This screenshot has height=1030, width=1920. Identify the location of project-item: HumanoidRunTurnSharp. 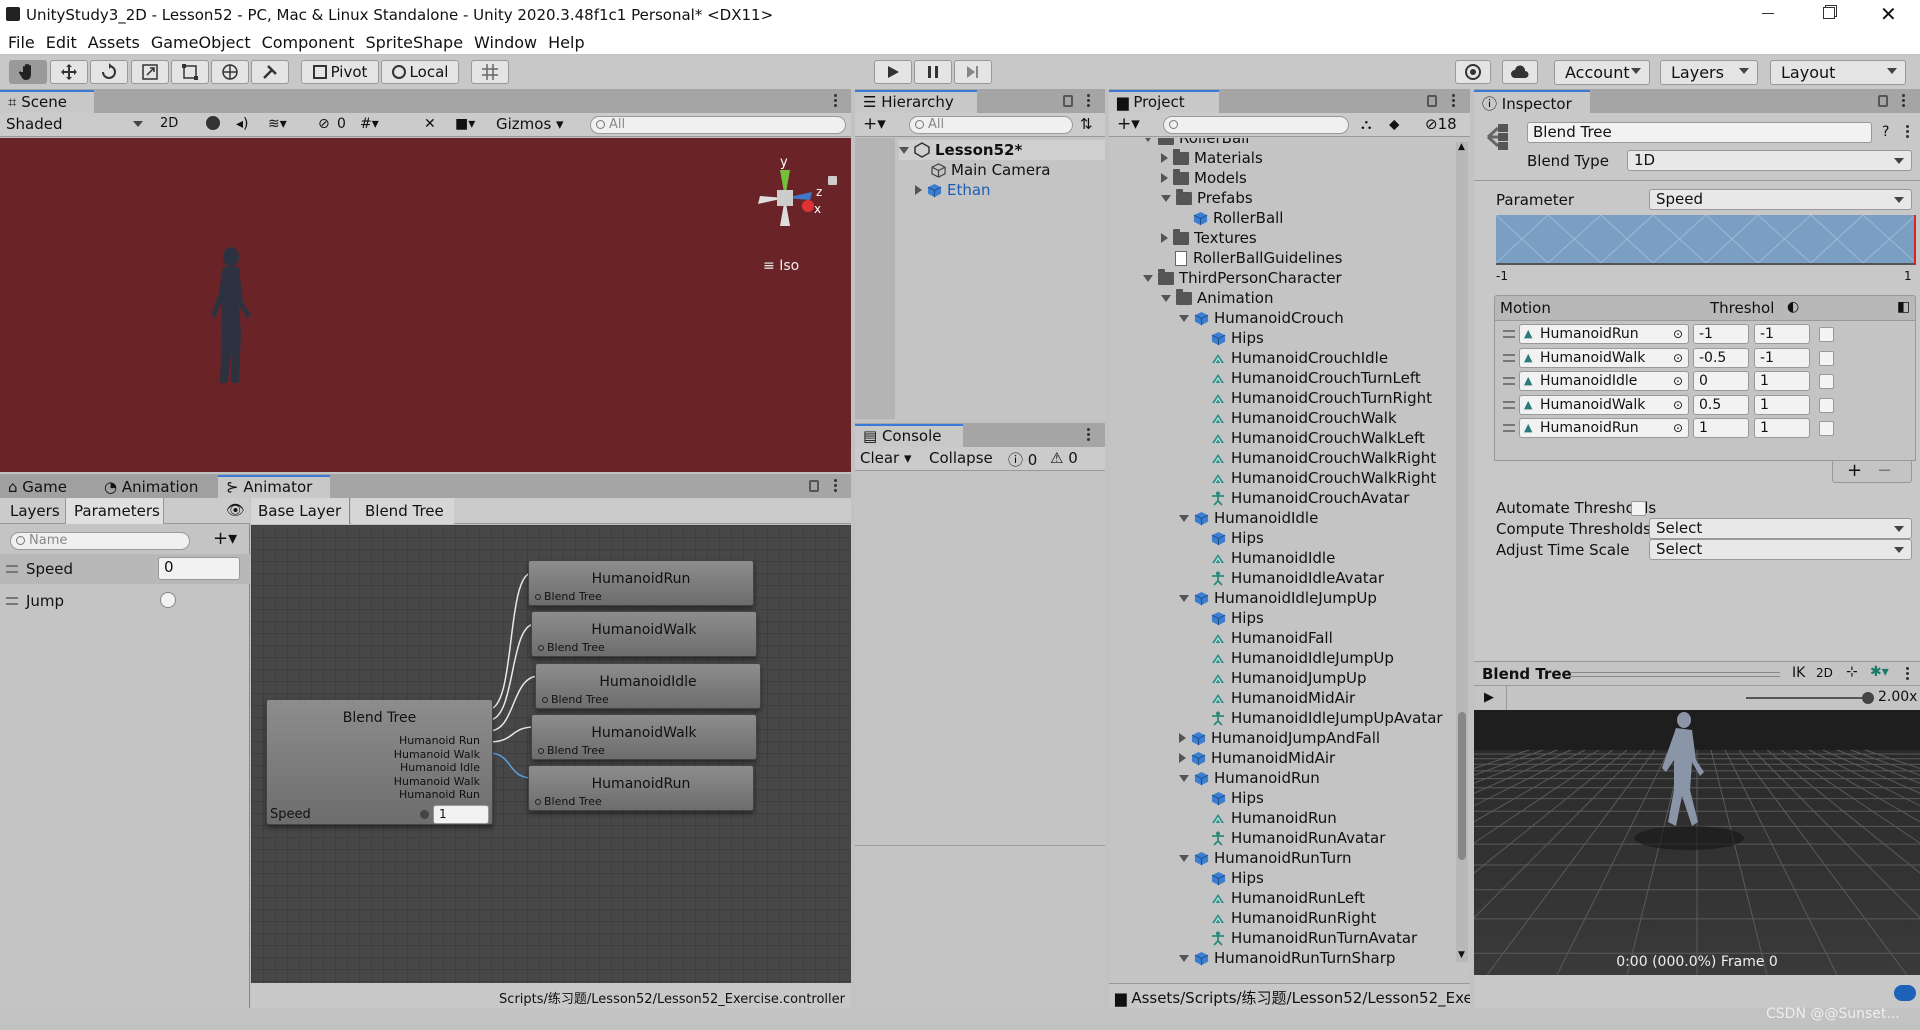
(1287, 958).